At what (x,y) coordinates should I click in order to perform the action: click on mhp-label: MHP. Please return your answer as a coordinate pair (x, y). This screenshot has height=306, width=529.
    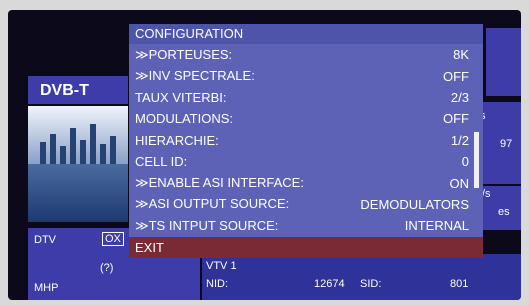
    Looking at the image, I should click on (46, 288).